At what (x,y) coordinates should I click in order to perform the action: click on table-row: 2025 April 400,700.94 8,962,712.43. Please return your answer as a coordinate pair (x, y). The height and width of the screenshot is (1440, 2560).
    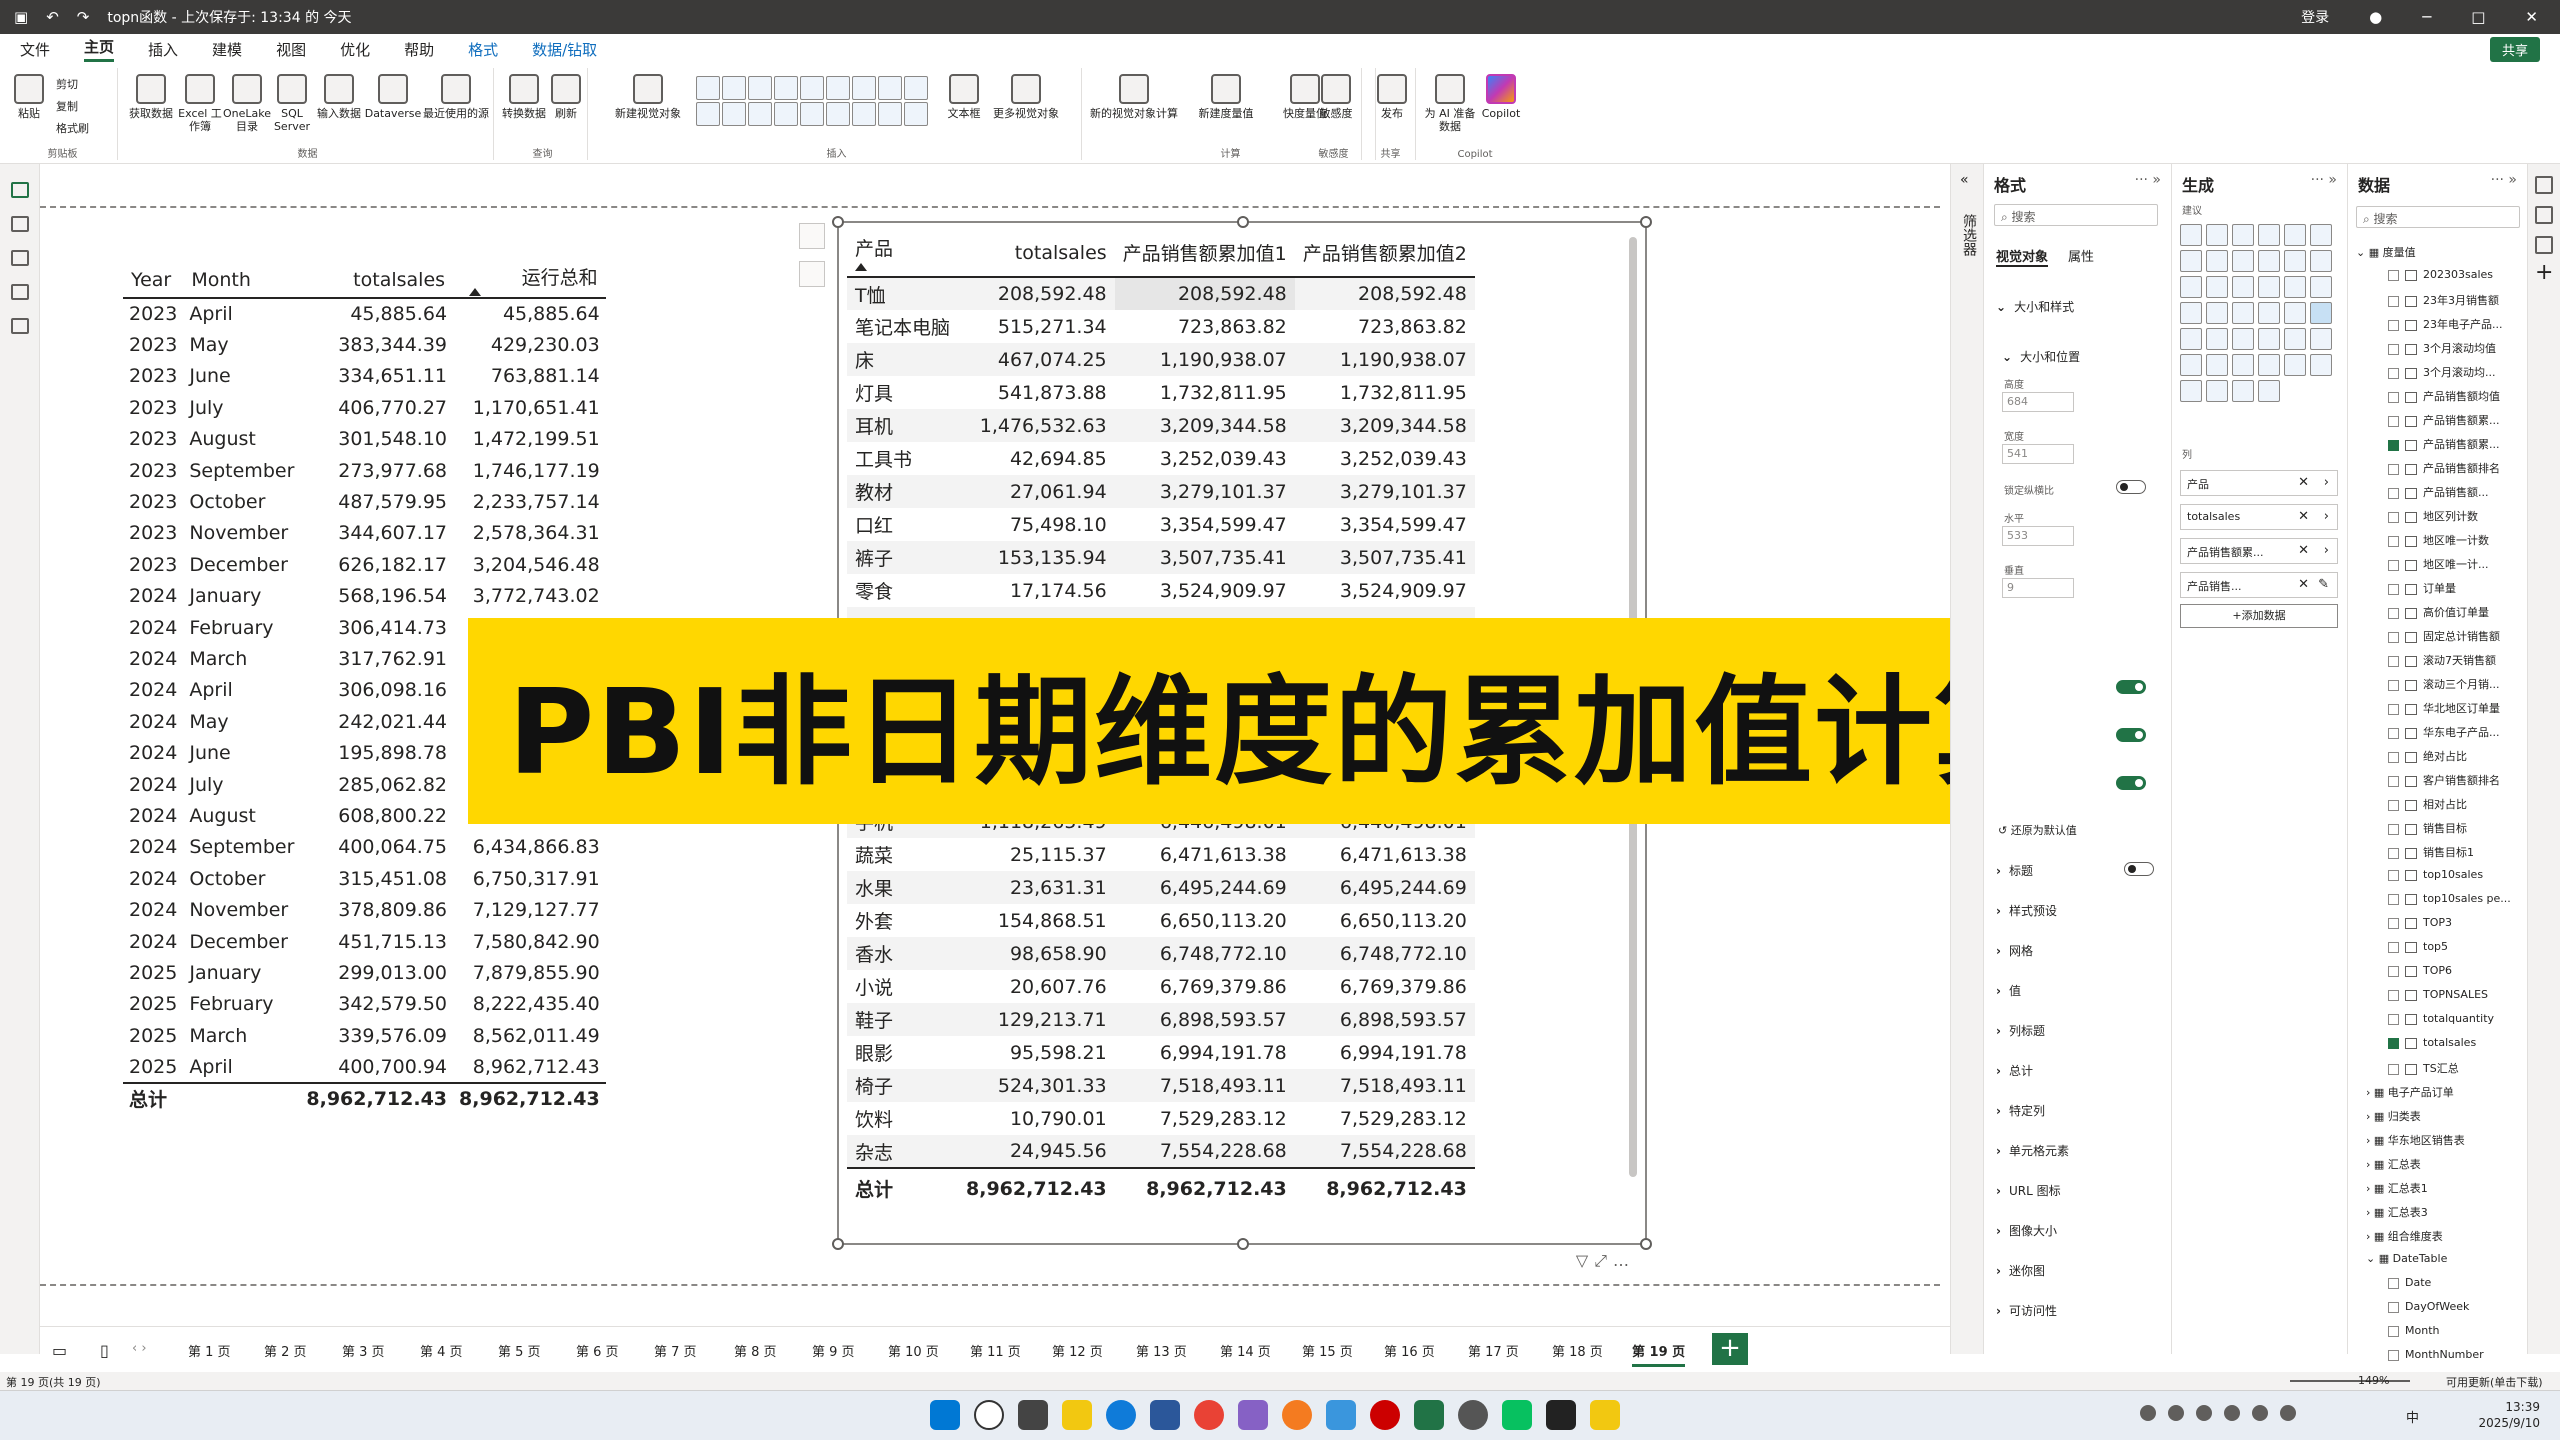
    Looking at the image, I should click on (364, 1066).